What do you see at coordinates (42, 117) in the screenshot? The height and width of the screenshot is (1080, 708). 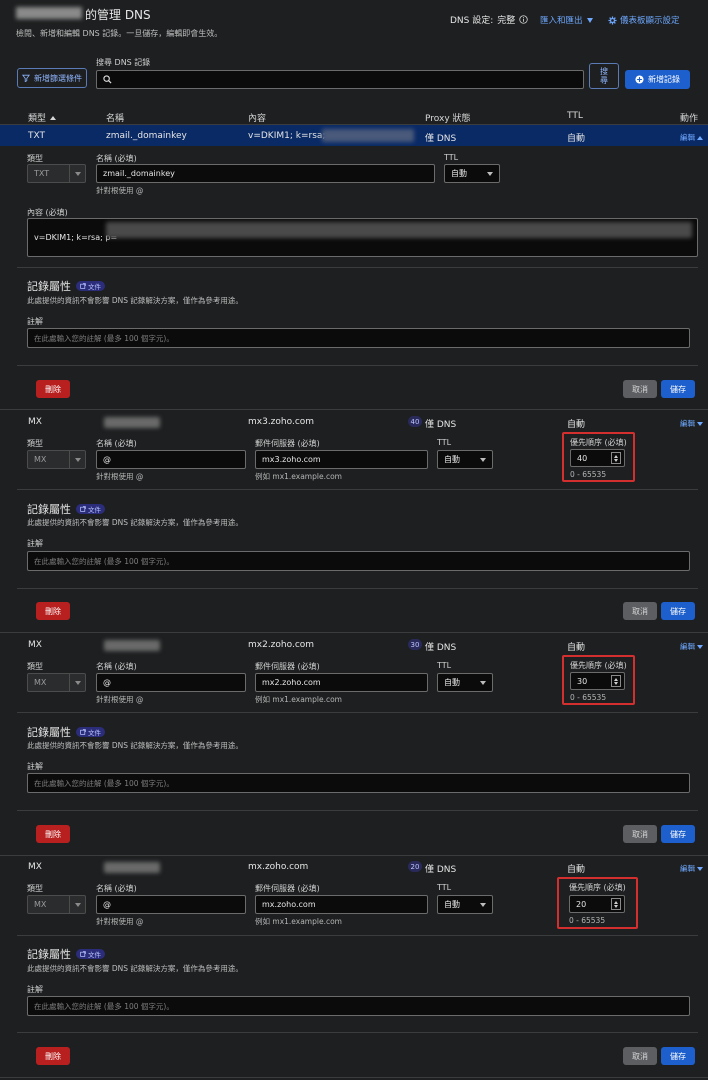 I see `column-type: 類型` at bounding box center [42, 117].